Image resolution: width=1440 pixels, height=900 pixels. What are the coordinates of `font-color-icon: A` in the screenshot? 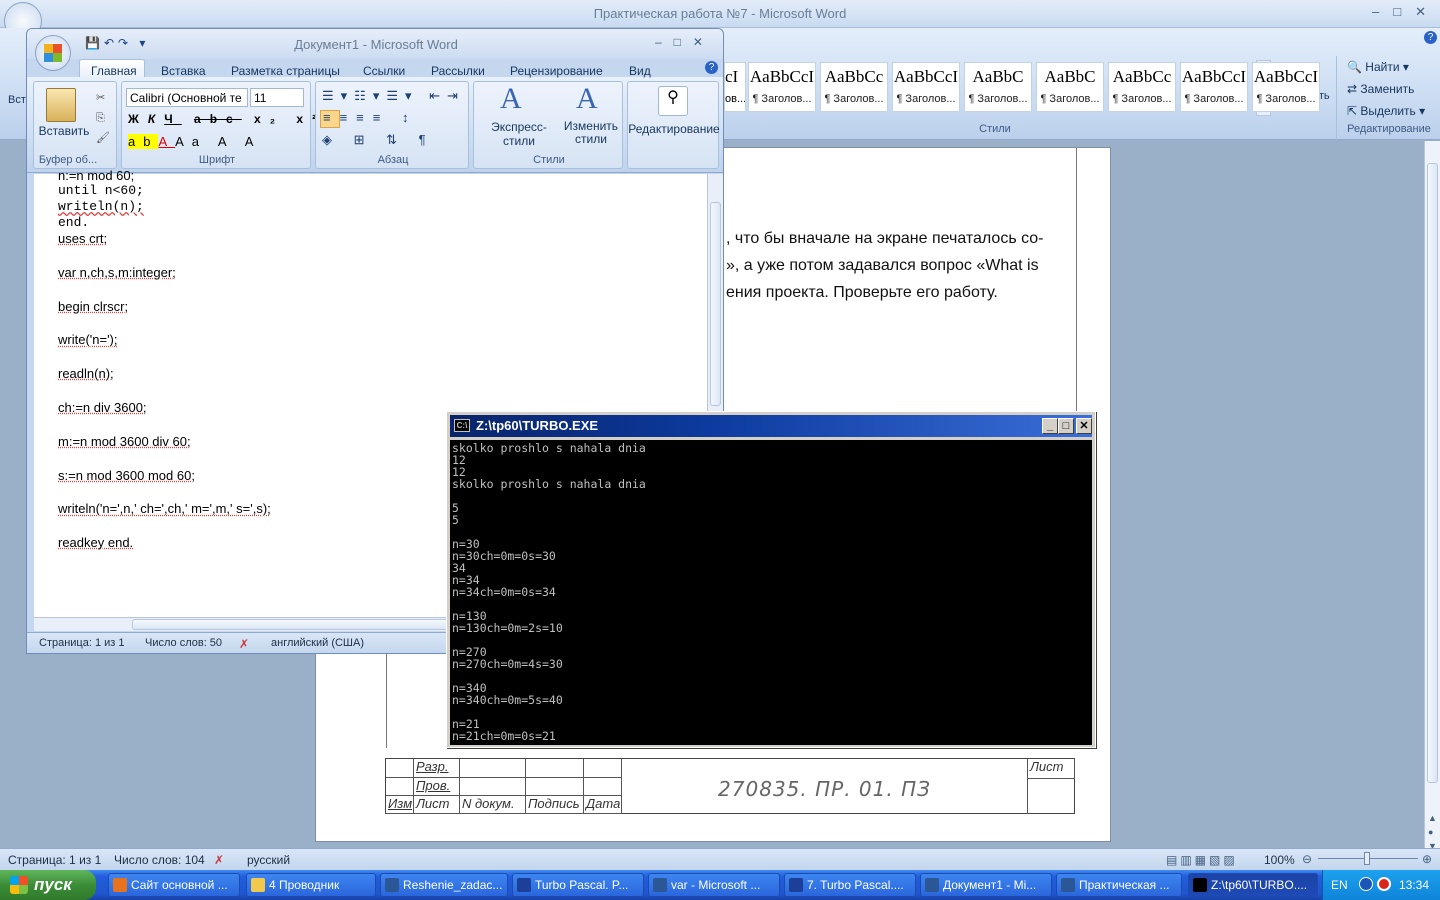 It's located at (166, 141).